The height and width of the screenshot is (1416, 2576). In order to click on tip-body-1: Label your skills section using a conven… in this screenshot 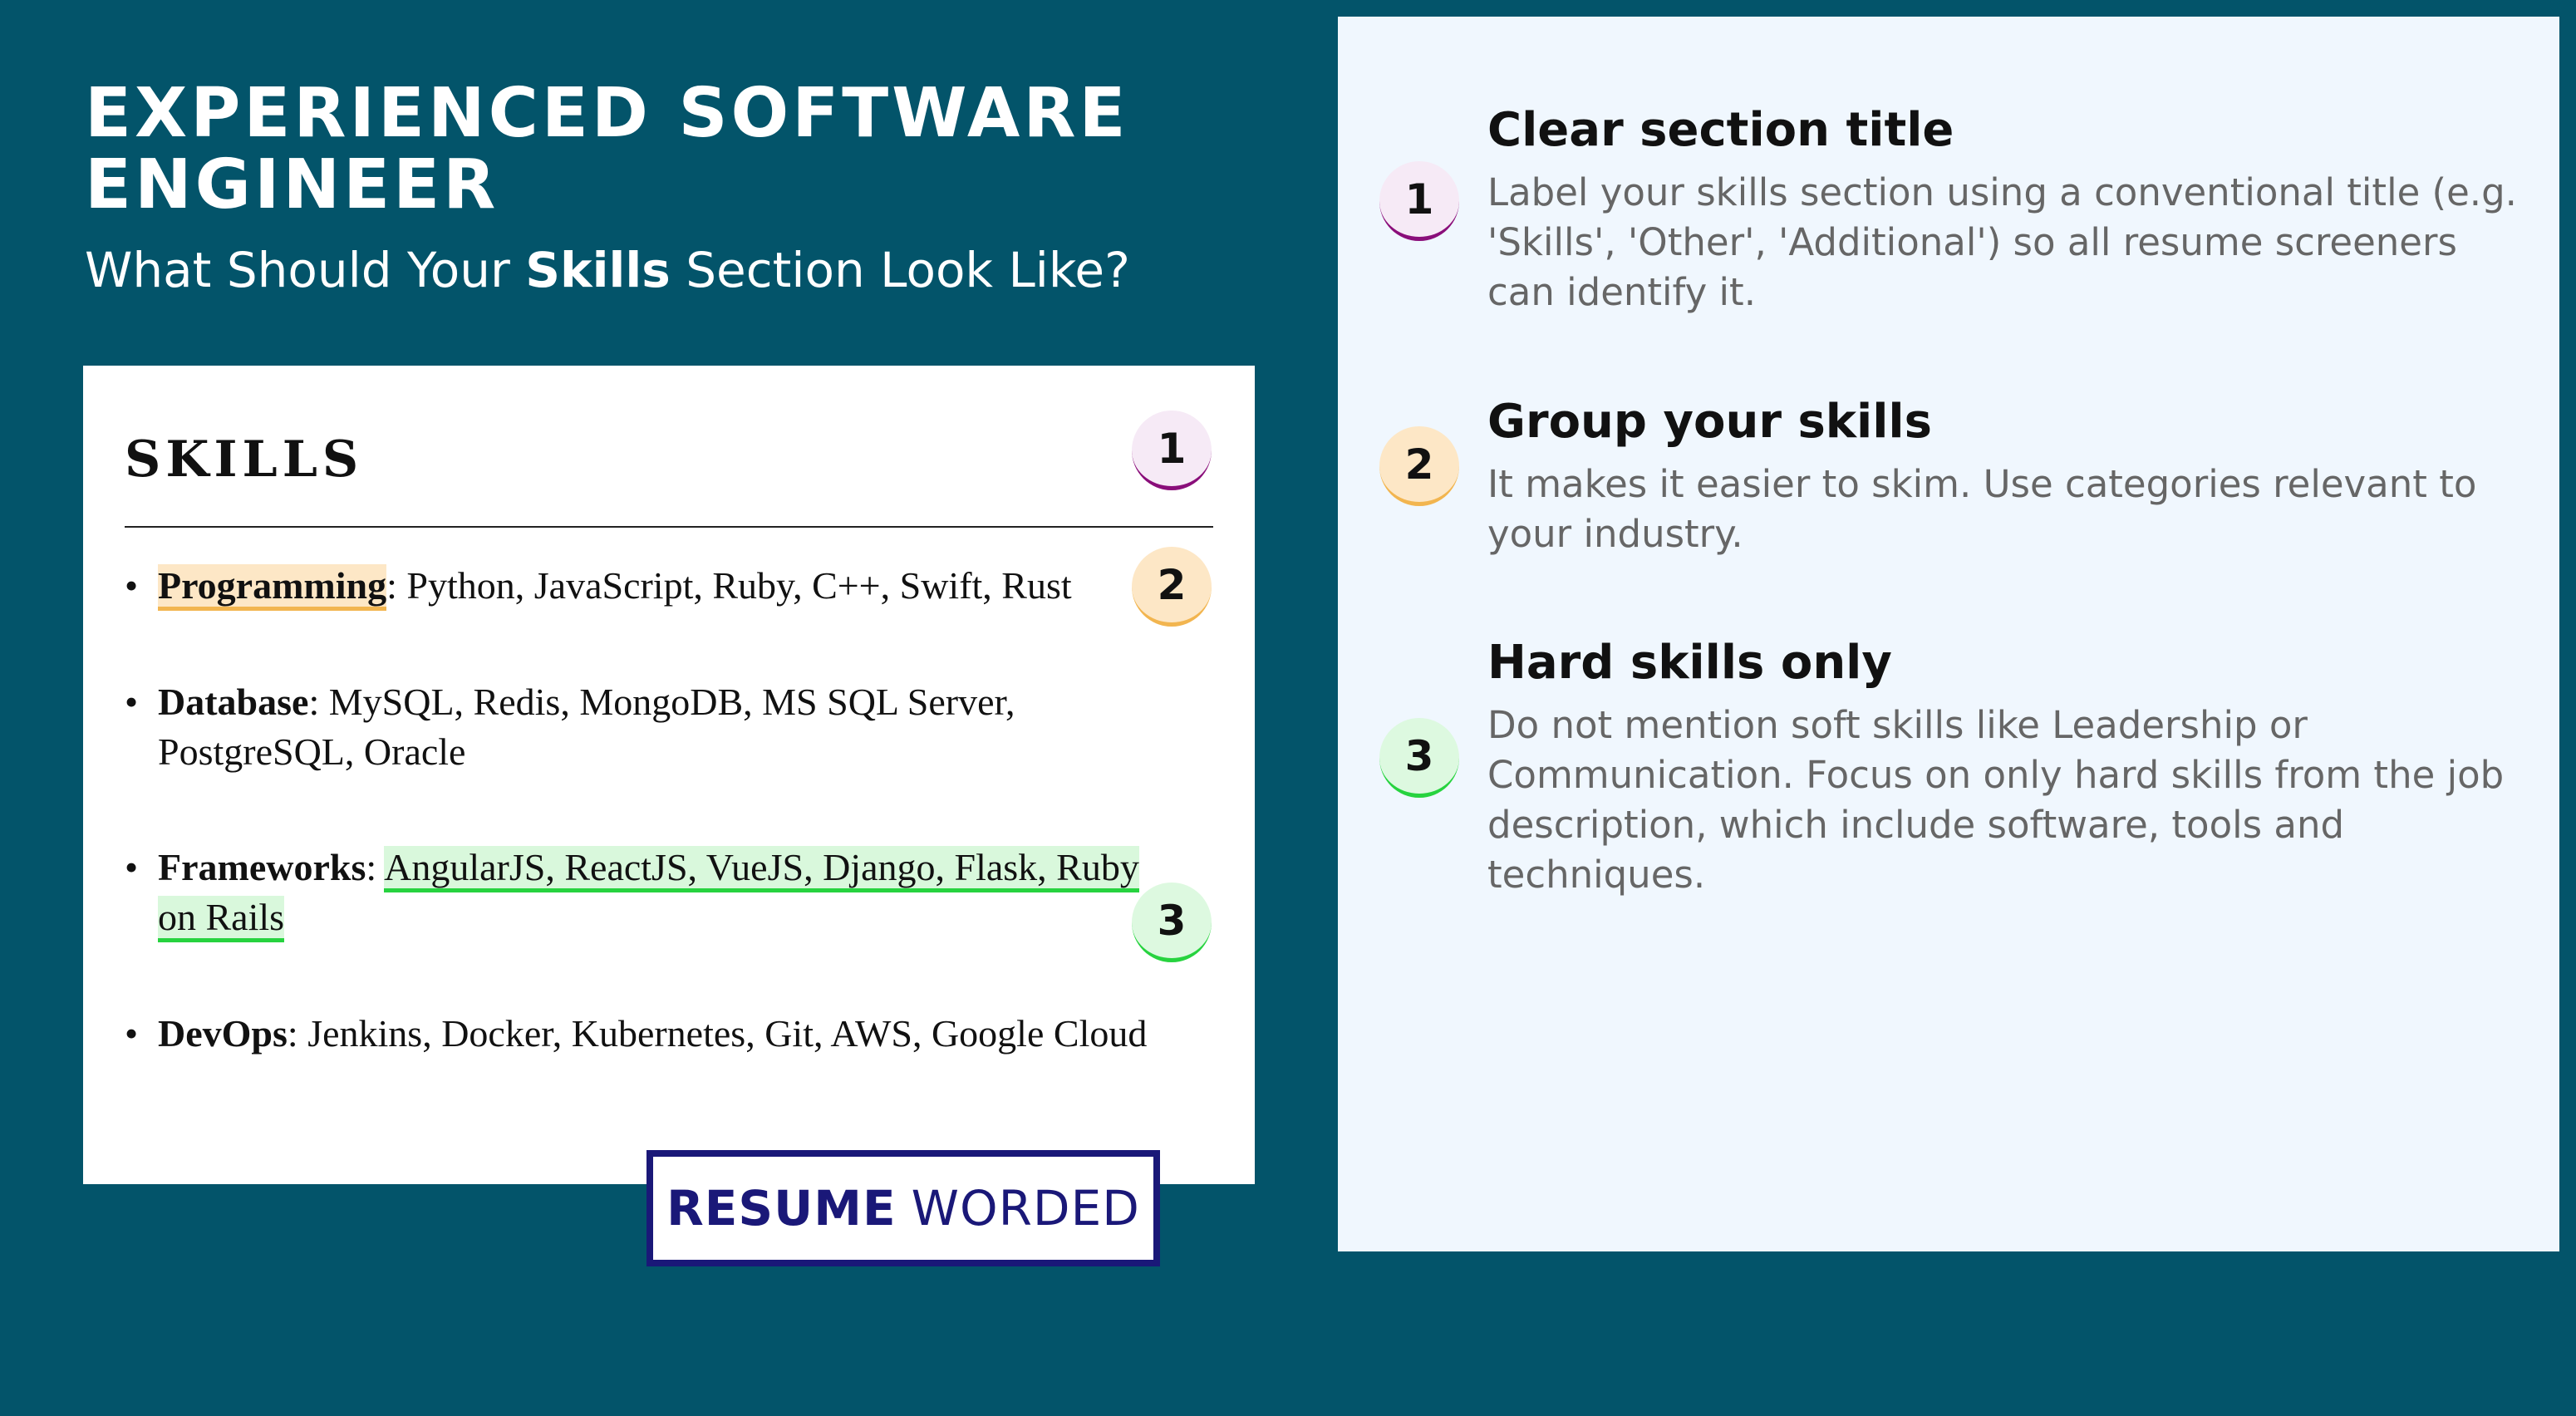, I will do `click(2002, 242)`.